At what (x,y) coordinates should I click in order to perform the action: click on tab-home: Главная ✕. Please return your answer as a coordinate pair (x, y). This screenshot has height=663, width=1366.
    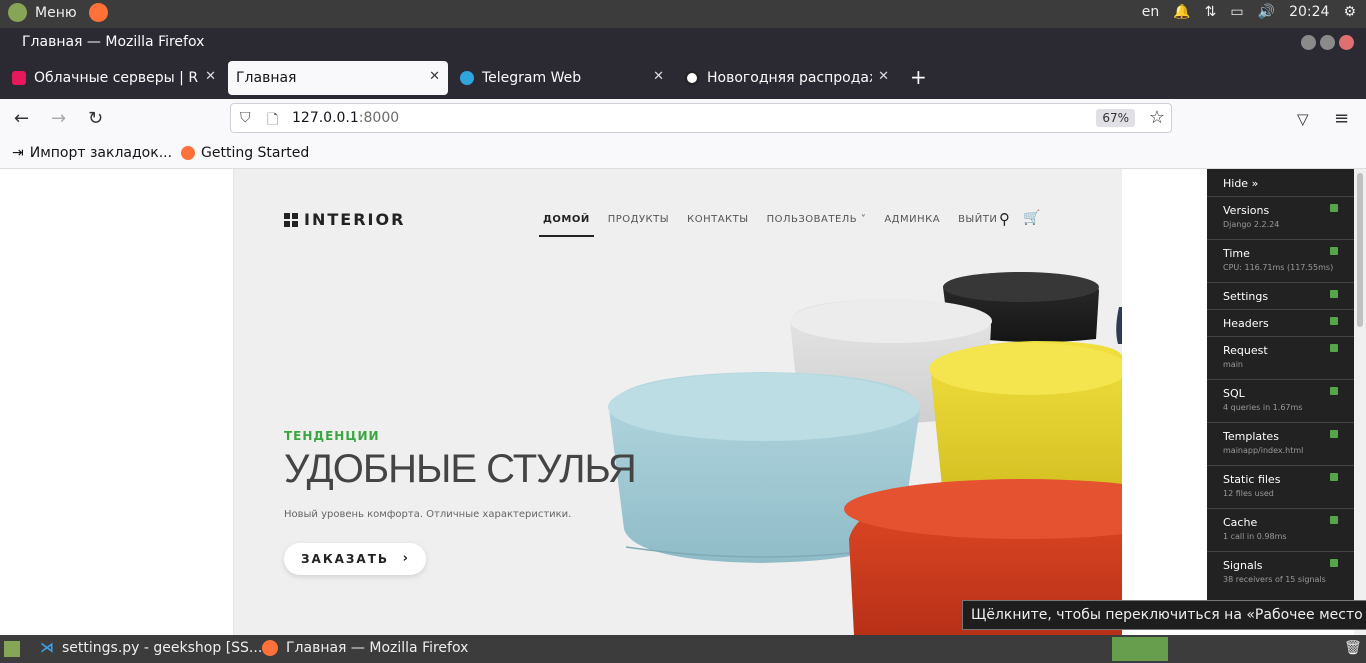
    Looking at the image, I should click on (338, 78).